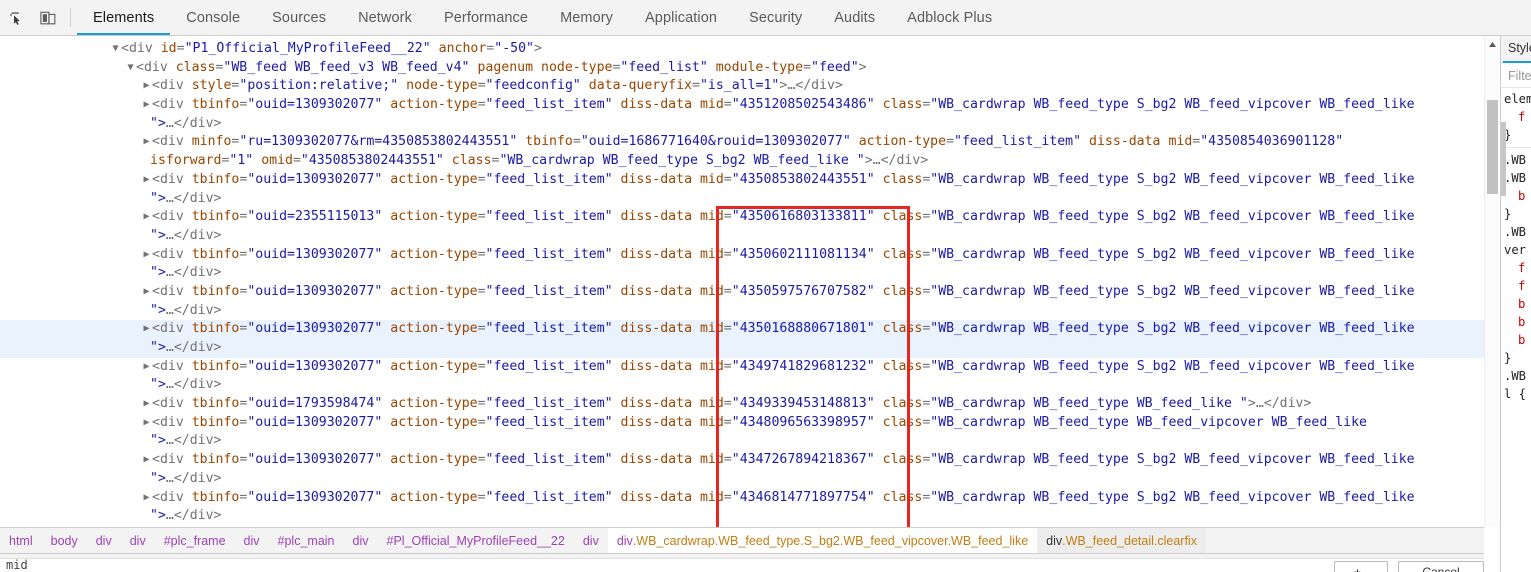  I want to click on breadcrumb-item: #plc_frame, so click(195, 540).